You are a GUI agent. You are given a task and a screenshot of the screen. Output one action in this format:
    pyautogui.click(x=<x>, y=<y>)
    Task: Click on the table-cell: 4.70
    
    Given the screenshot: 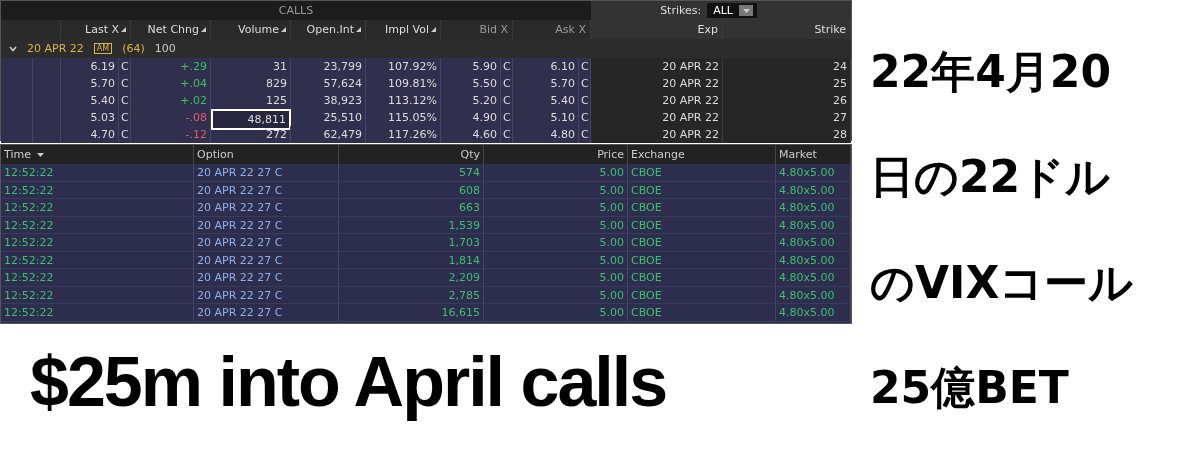 What is the action you would take?
    pyautogui.click(x=90, y=134)
    